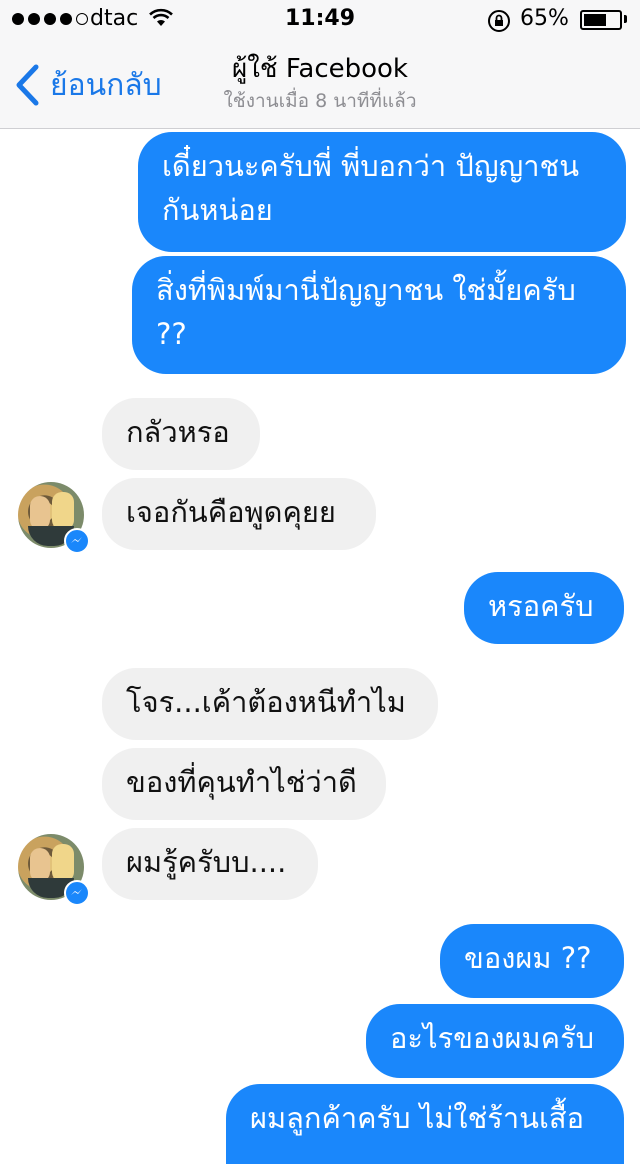 Image resolution: width=640 pixels, height=1164 pixels. Describe the element at coordinates (625, 19) in the screenshot. I see `battery-tip` at that location.